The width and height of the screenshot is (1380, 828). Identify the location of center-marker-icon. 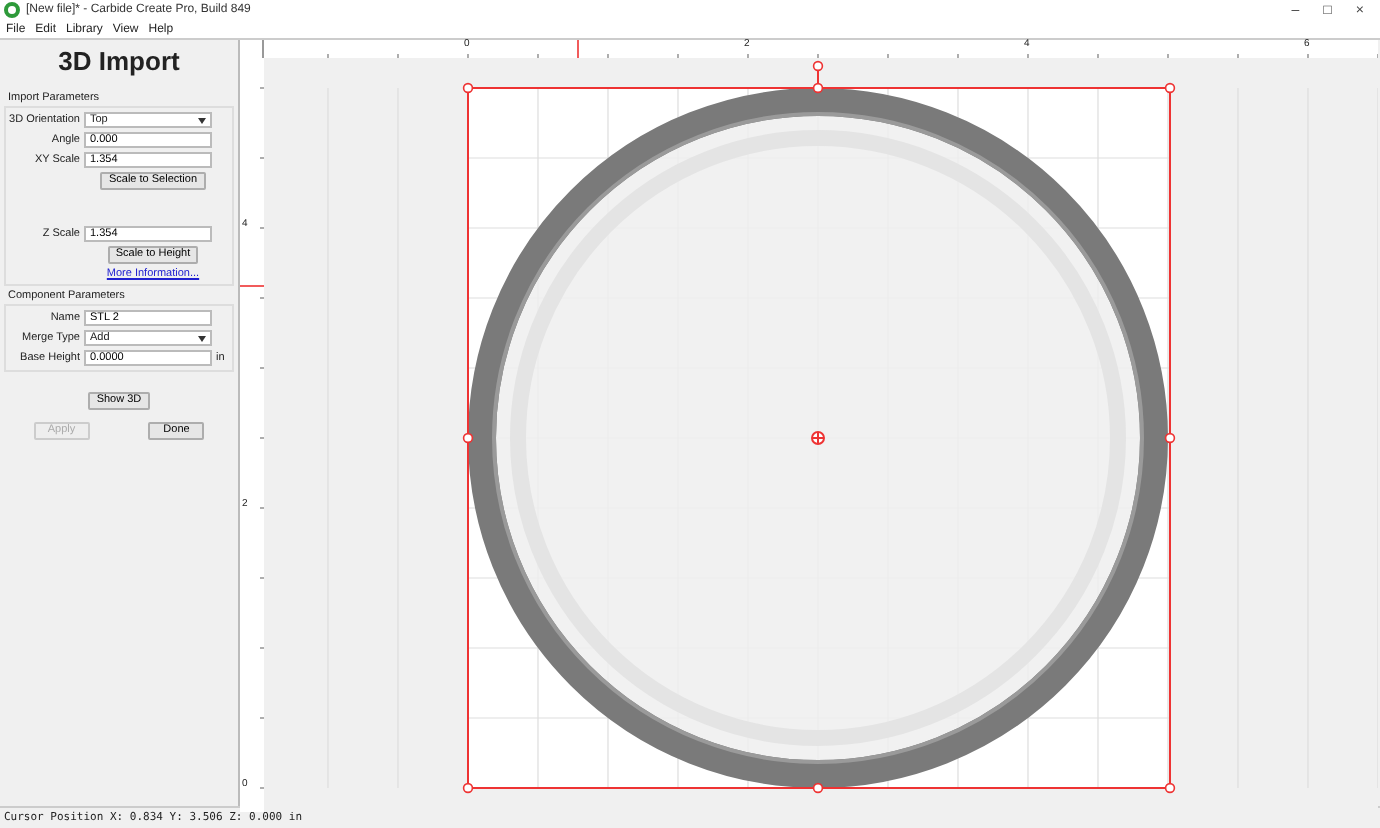
(818, 438).